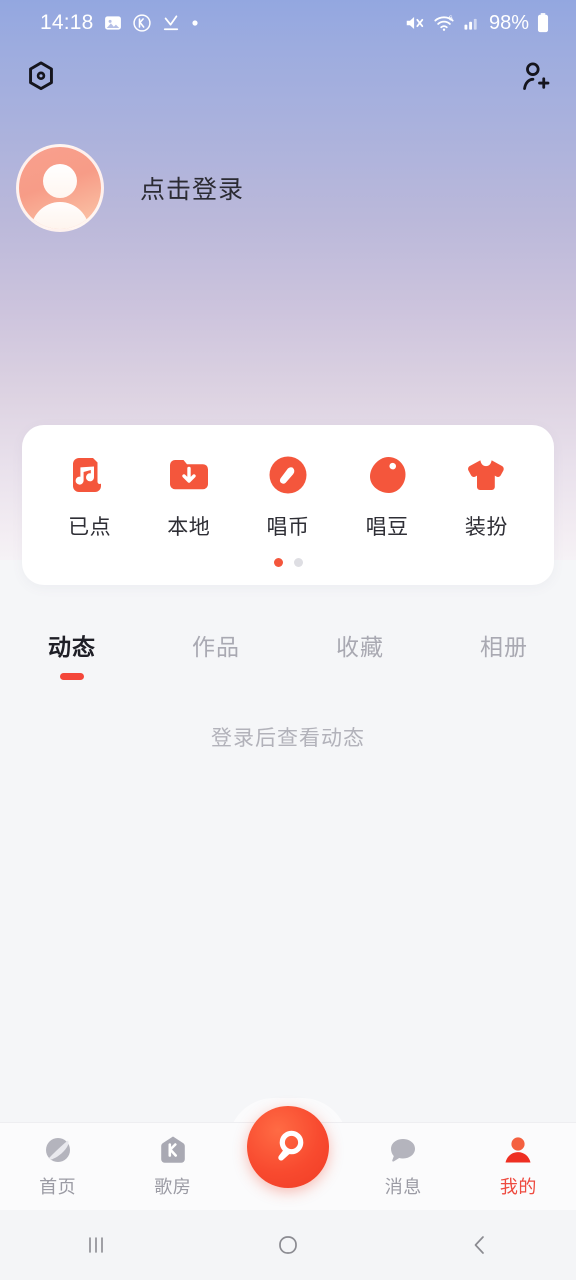 This screenshot has width=576, height=1280. I want to click on nav-item-gefang: 歌房, so click(172, 1166).